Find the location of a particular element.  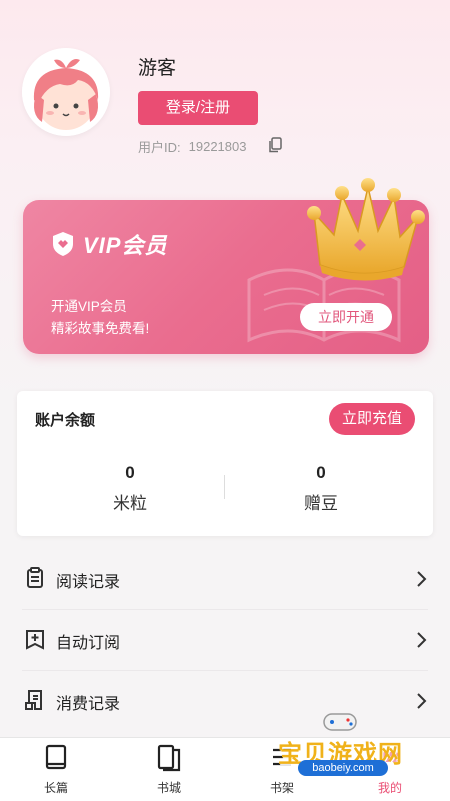

gamepad-icon is located at coordinates (340, 722).